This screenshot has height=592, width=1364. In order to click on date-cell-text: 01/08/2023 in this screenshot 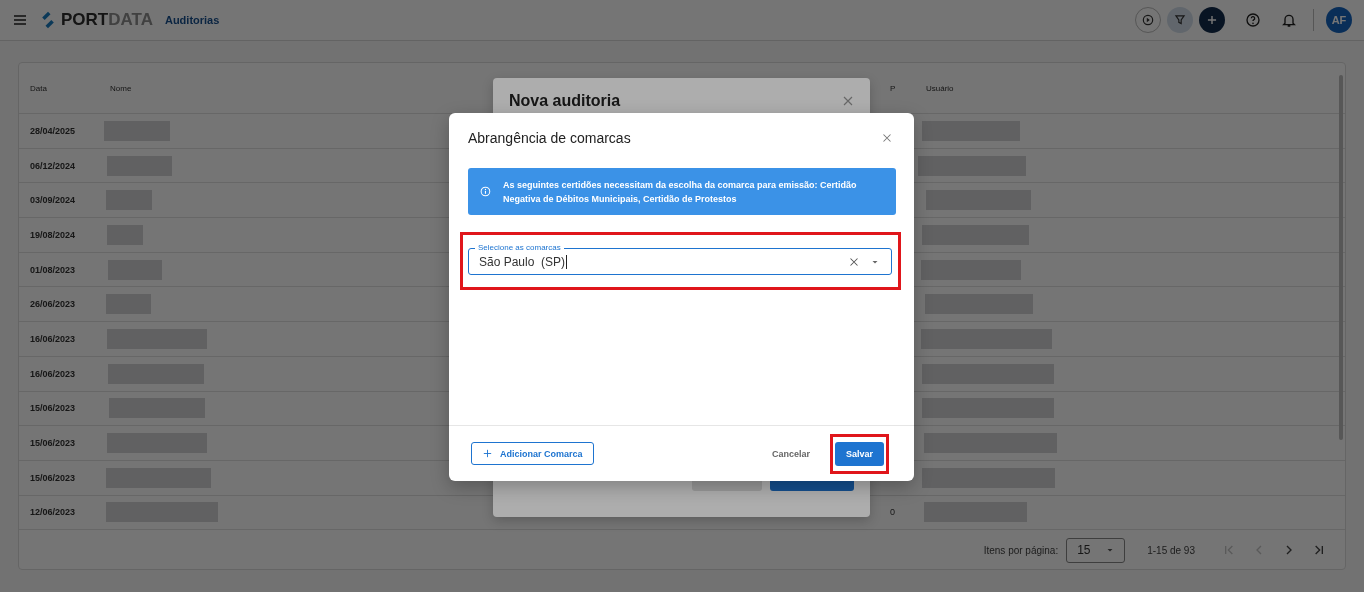, I will do `click(53, 269)`.